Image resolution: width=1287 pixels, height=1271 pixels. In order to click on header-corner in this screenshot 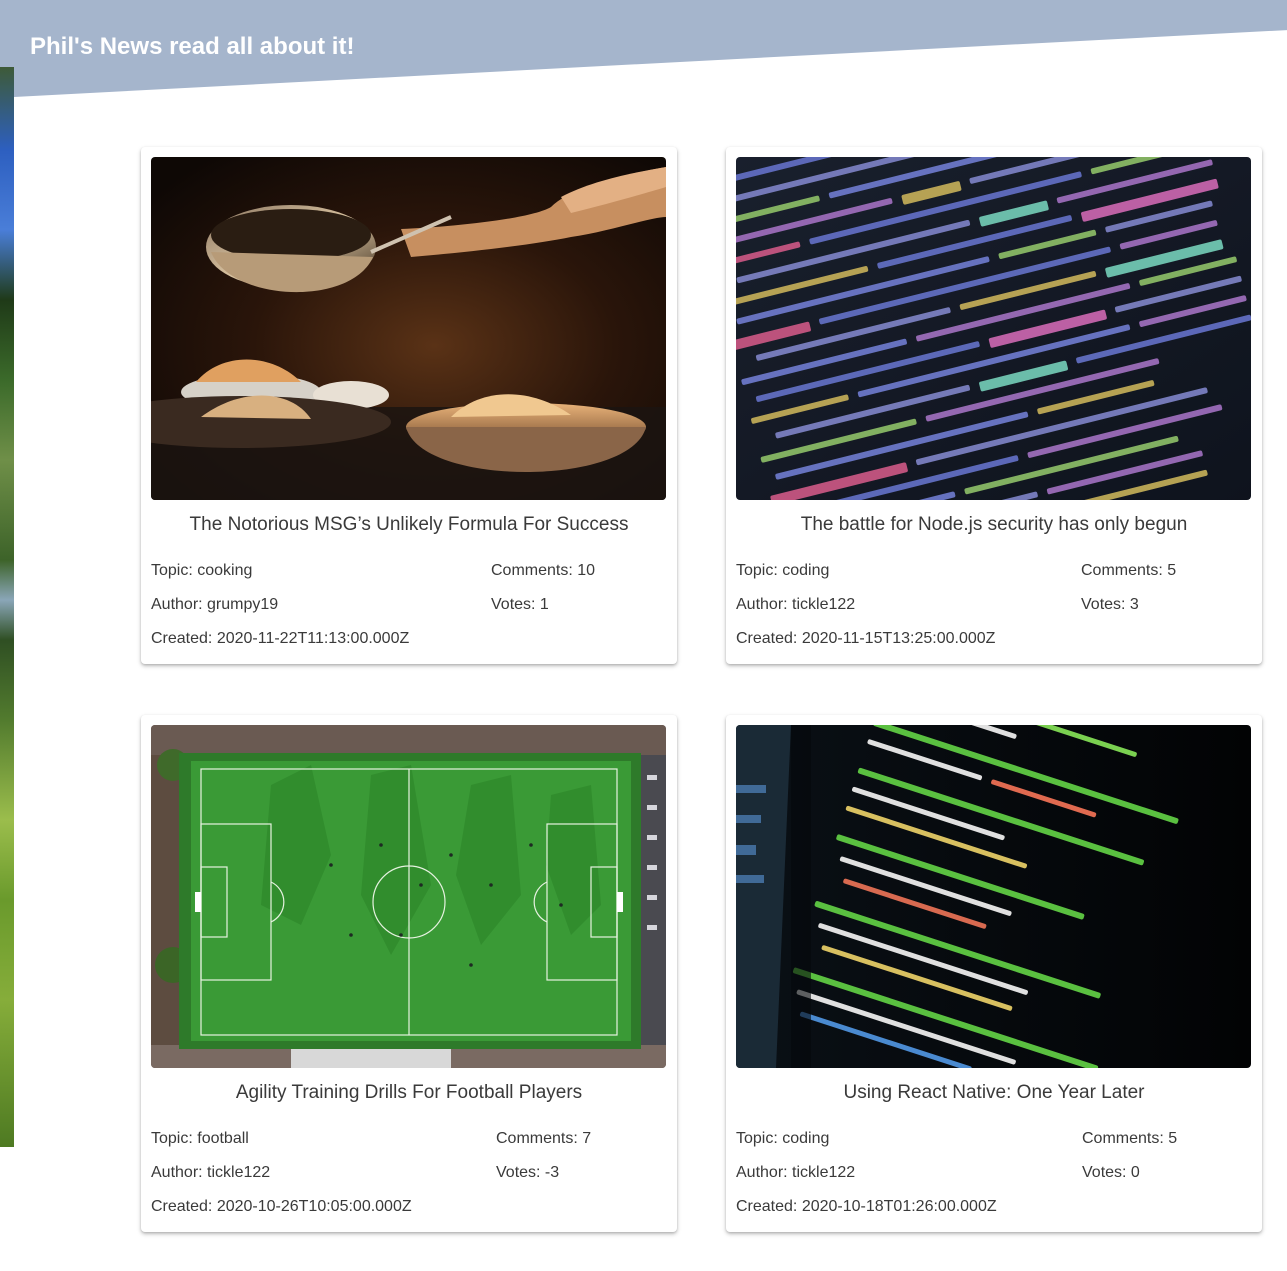, I will do `click(7, 33)`.